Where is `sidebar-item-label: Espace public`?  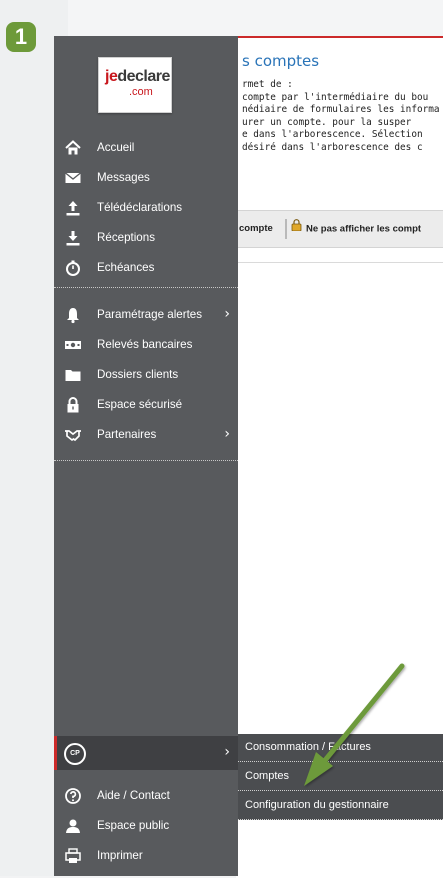
sidebar-item-label: Espace public is located at coordinates (133, 825).